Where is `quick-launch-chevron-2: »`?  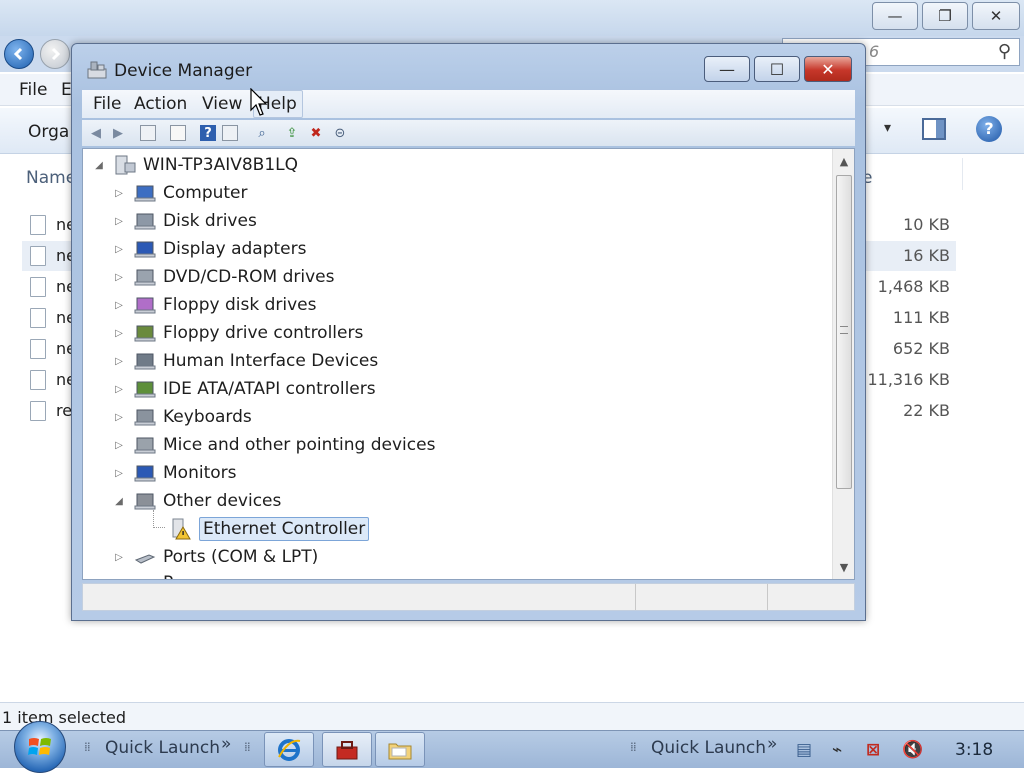 quick-launch-chevron-2: » is located at coordinates (772, 744).